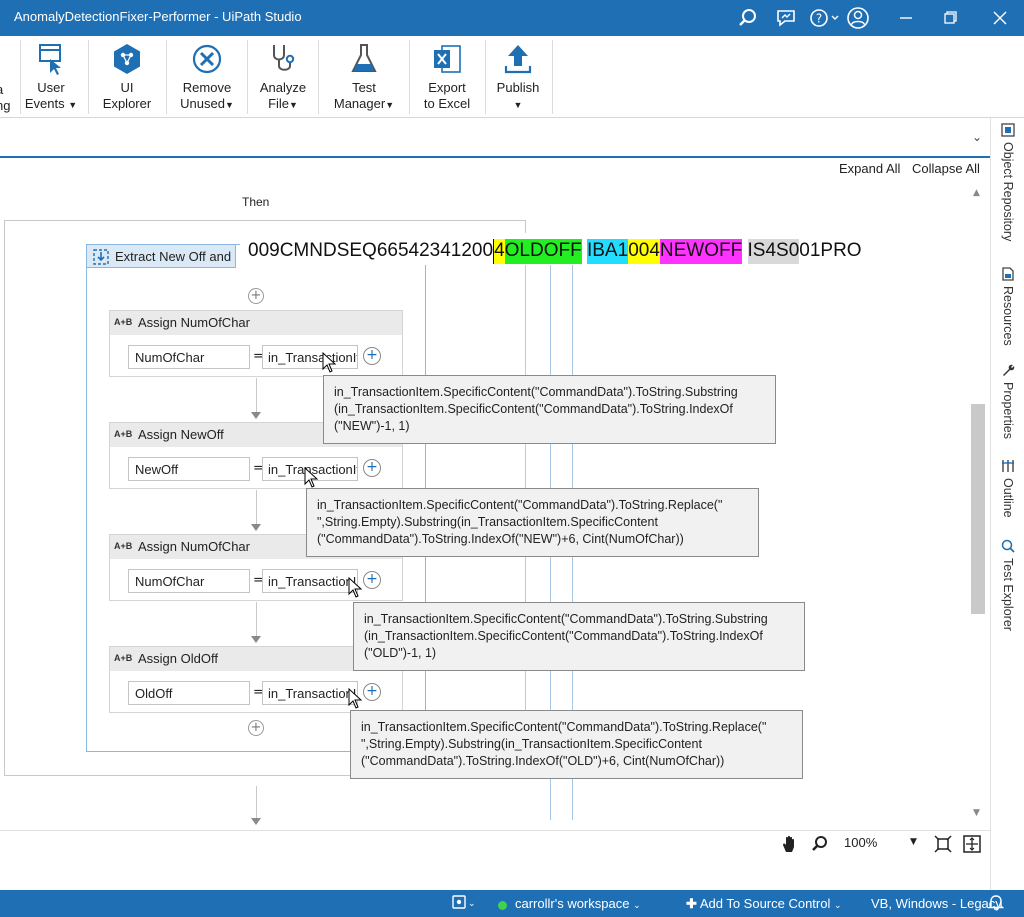 Image resolution: width=1024 pixels, height=917 pixels. Describe the element at coordinates (495, 138) in the screenshot. I see `designer-header: ⌄` at that location.